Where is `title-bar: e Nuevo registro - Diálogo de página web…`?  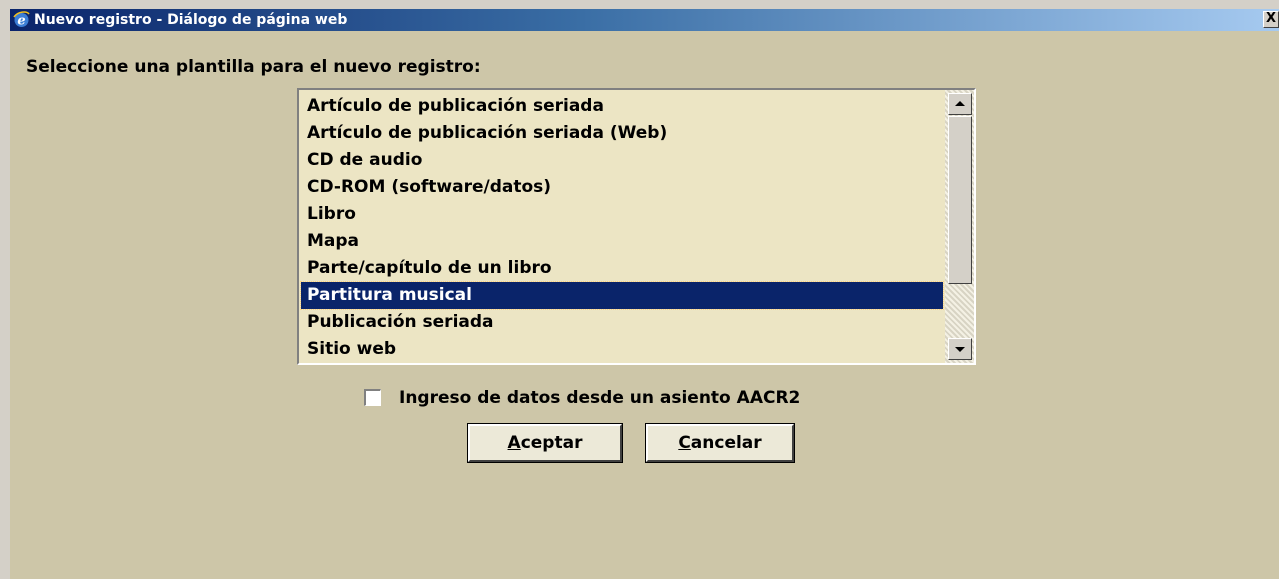
title-bar: e Nuevo registro - Diálogo de página web… is located at coordinates (644, 20).